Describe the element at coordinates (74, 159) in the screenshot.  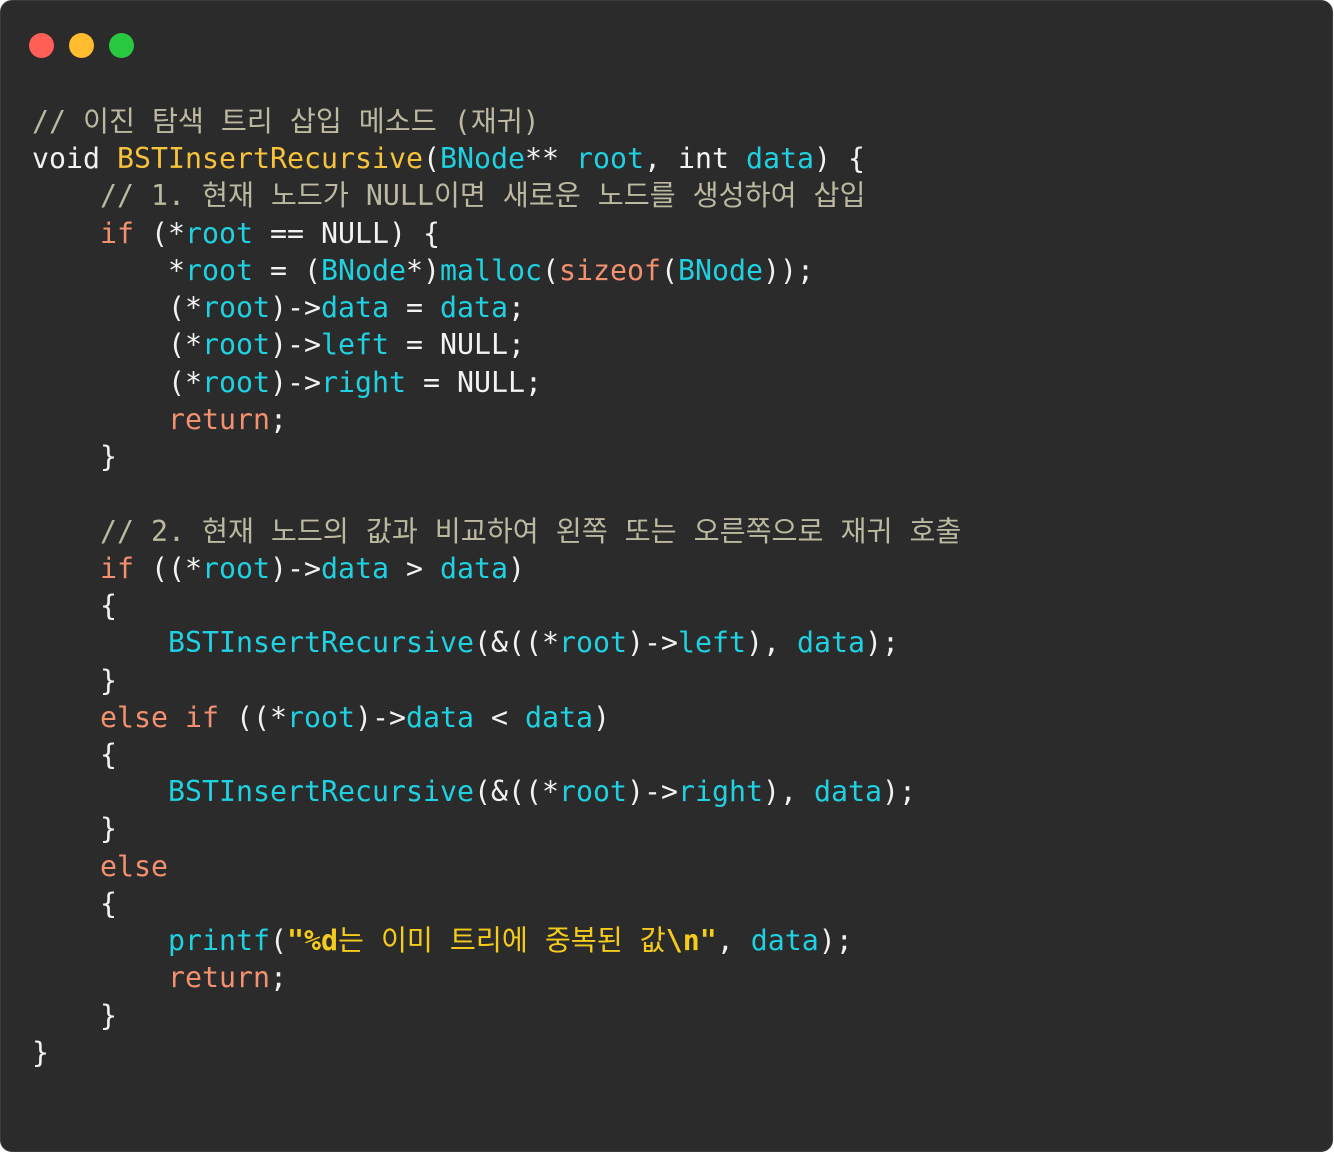
I see `plain-token: void` at that location.